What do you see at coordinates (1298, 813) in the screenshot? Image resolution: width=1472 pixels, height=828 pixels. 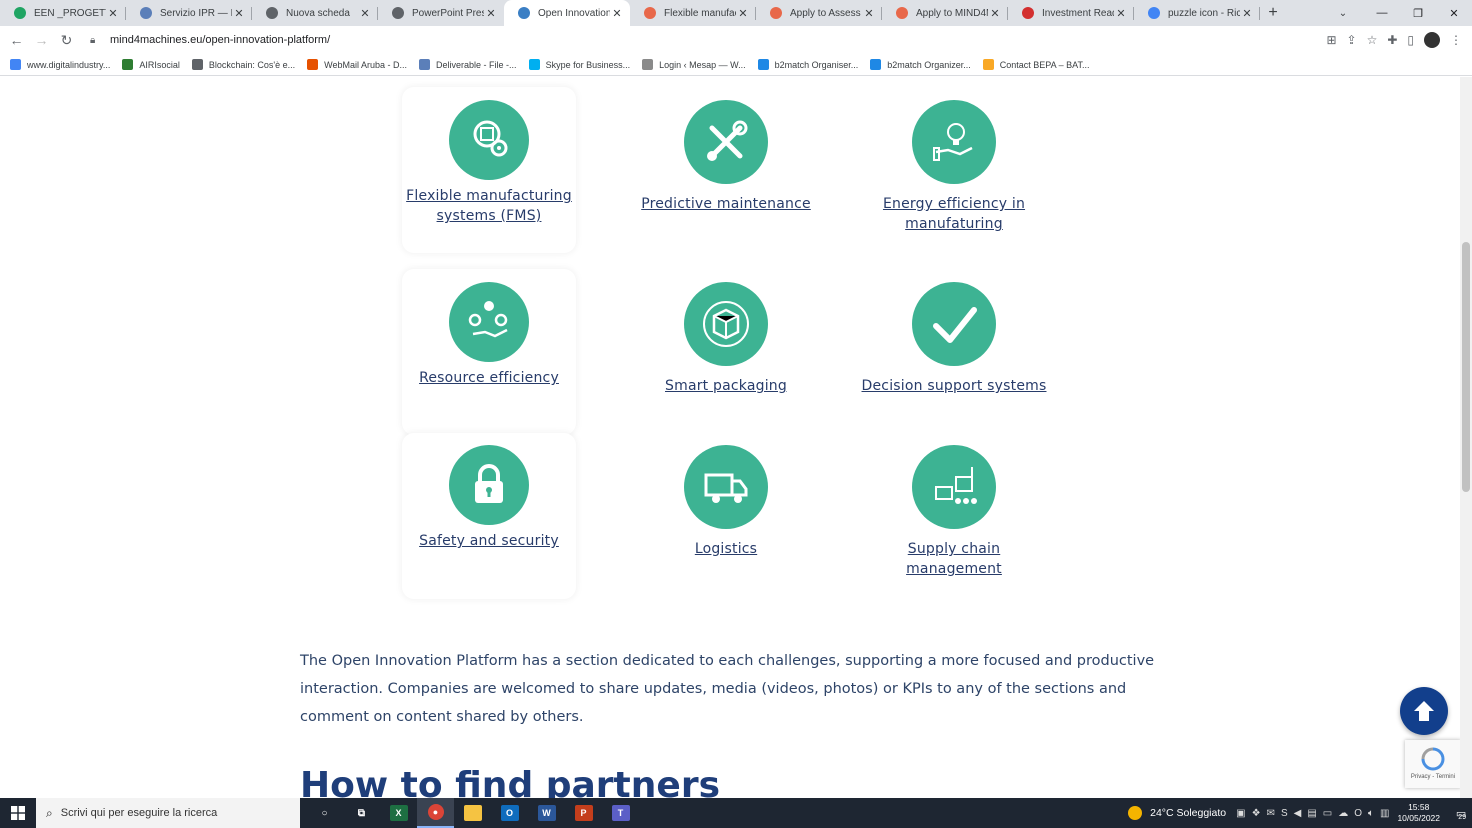 I see `tray-app-icon: ◀` at bounding box center [1298, 813].